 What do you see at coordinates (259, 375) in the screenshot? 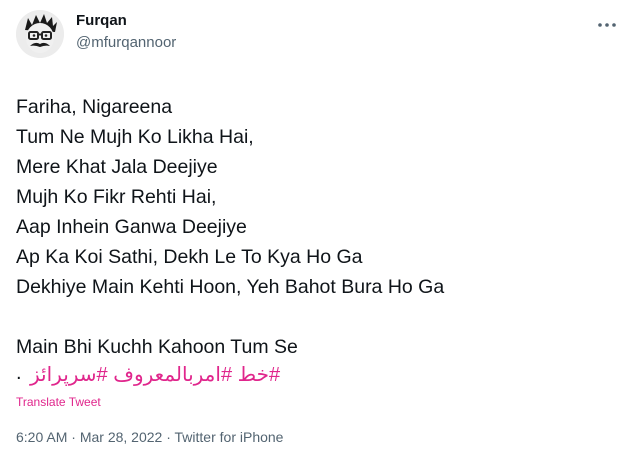
I see `hashtag-link: #خط` at bounding box center [259, 375].